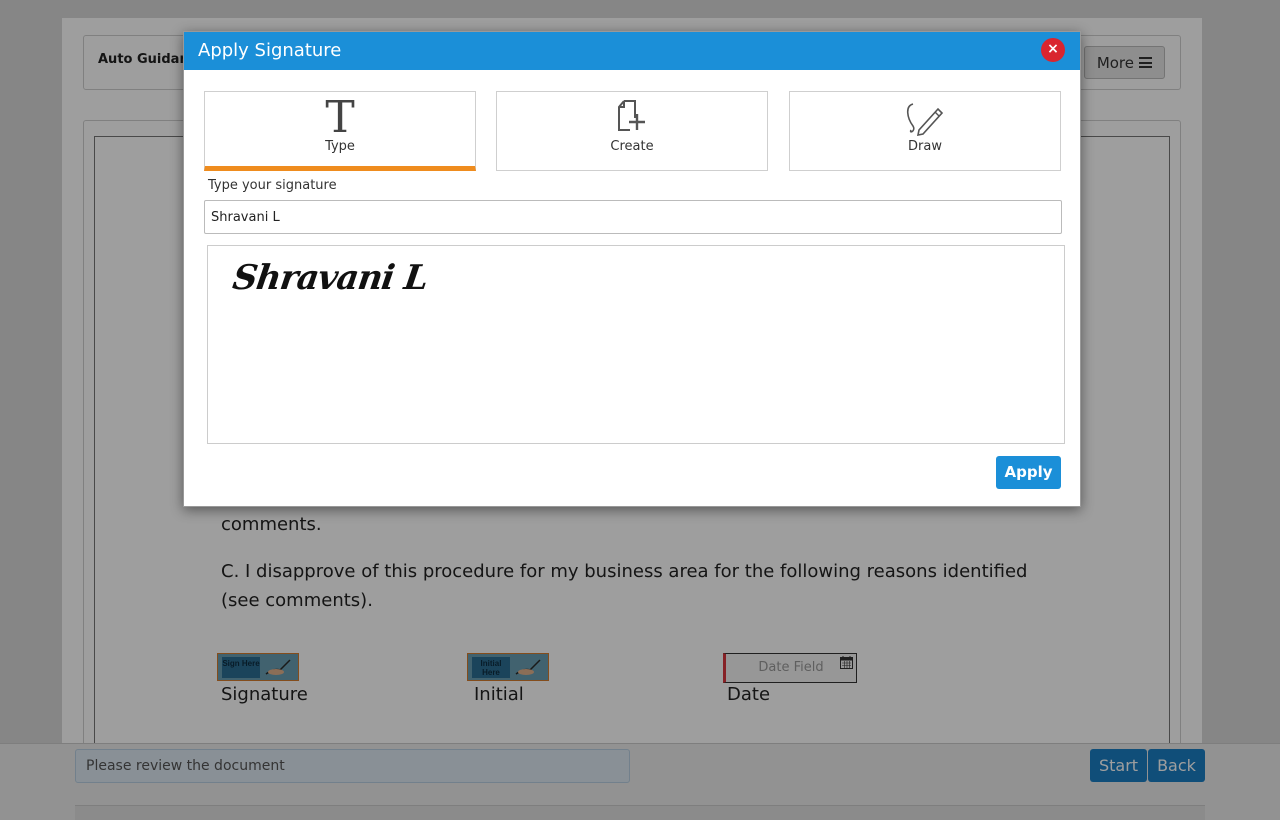 The width and height of the screenshot is (1280, 820). Describe the element at coordinates (631, 115) in the screenshot. I see `new-document-icon` at that location.